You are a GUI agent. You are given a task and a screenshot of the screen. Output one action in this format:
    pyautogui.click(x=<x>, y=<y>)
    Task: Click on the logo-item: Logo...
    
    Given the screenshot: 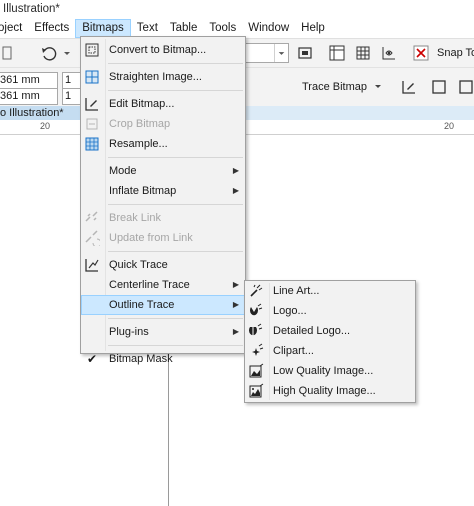 What is the action you would take?
    pyautogui.click(x=330, y=311)
    